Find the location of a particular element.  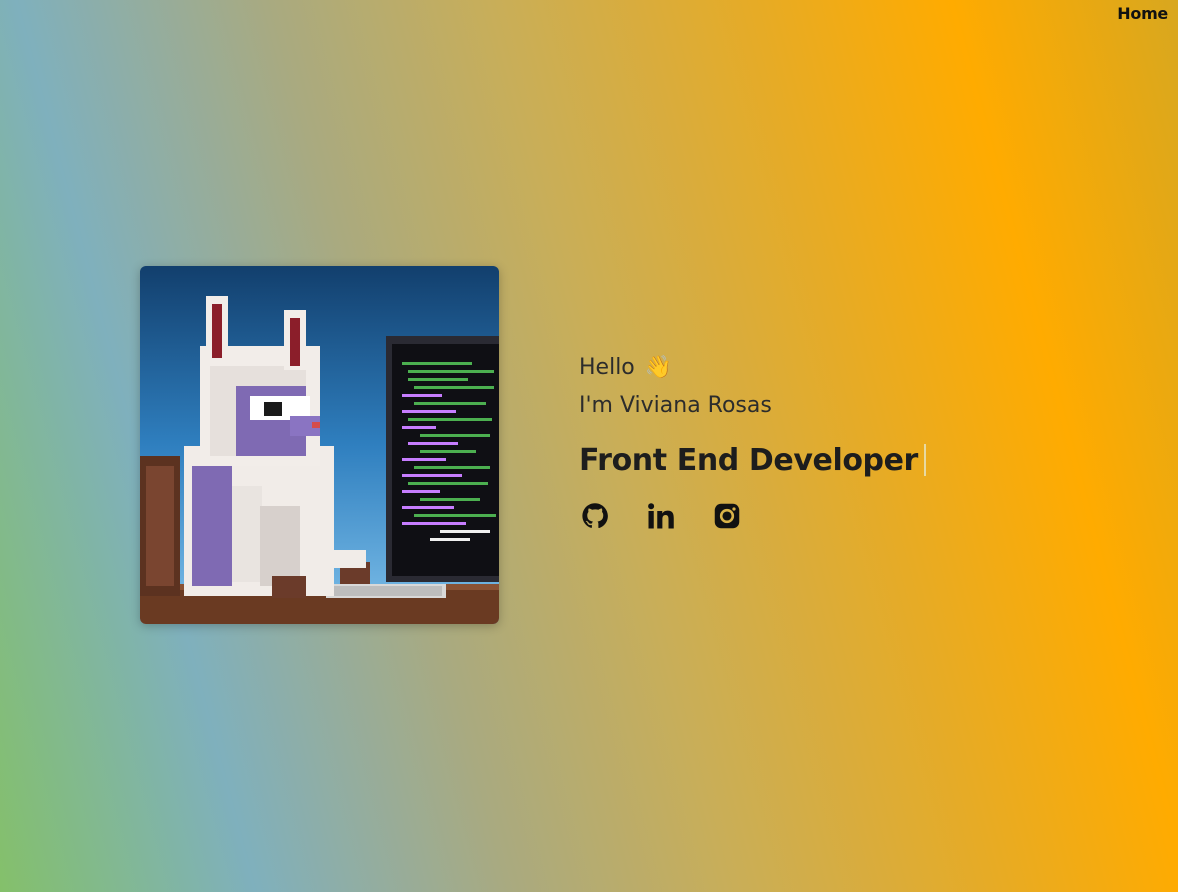

profile-illustration is located at coordinates (319, 445).